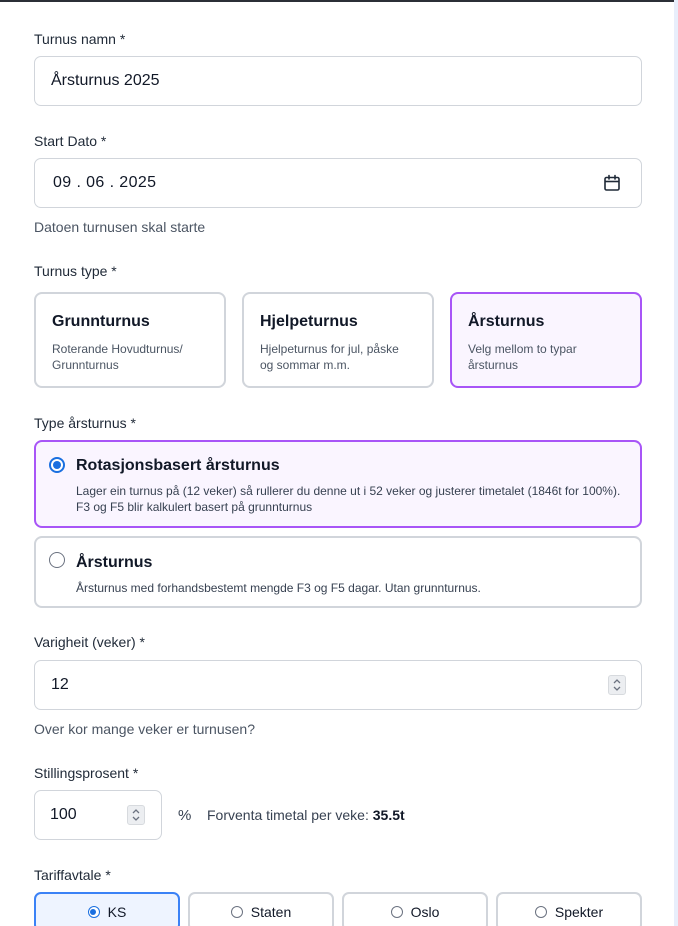 The height and width of the screenshot is (926, 678). What do you see at coordinates (98, 815) in the screenshot?
I see `percentage-input: 100` at bounding box center [98, 815].